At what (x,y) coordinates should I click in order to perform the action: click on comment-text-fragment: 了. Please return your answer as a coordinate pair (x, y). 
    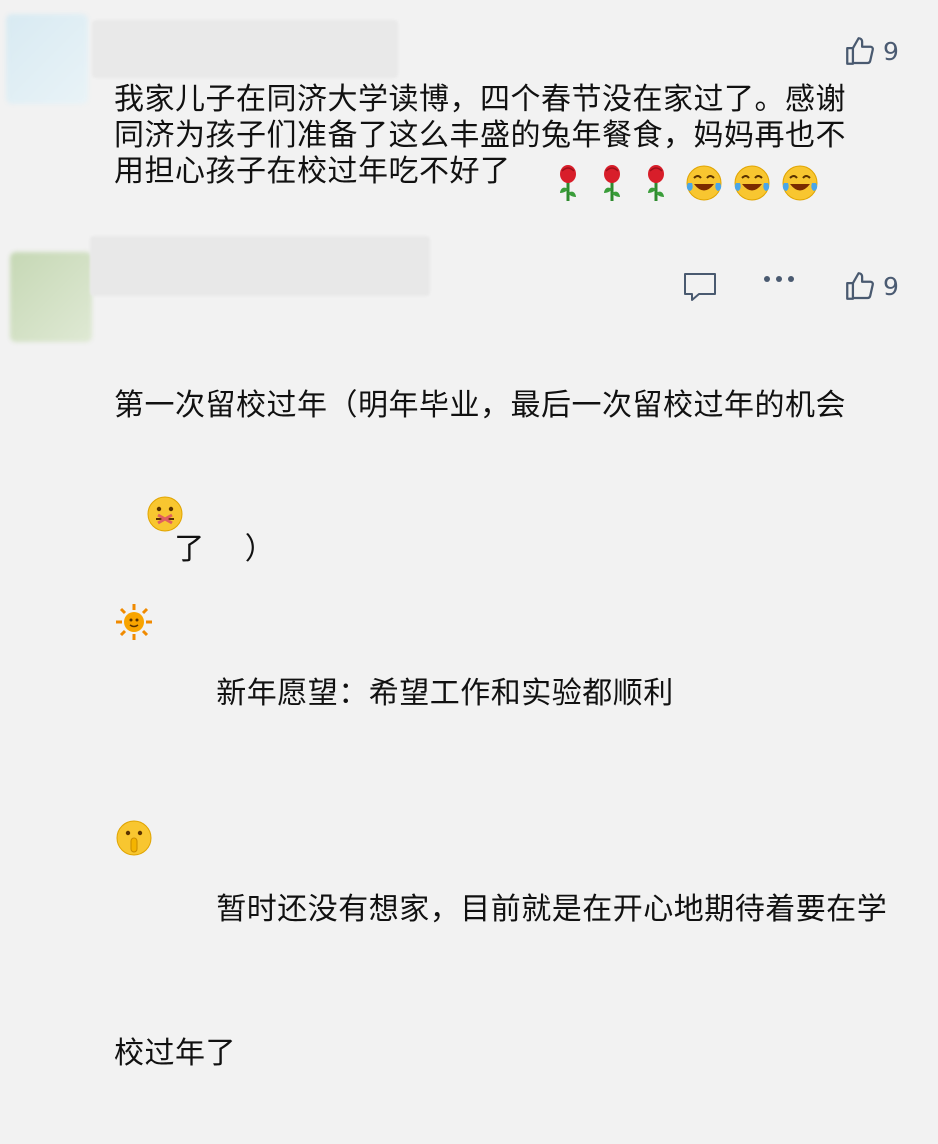
    Looking at the image, I should click on (189, 549).